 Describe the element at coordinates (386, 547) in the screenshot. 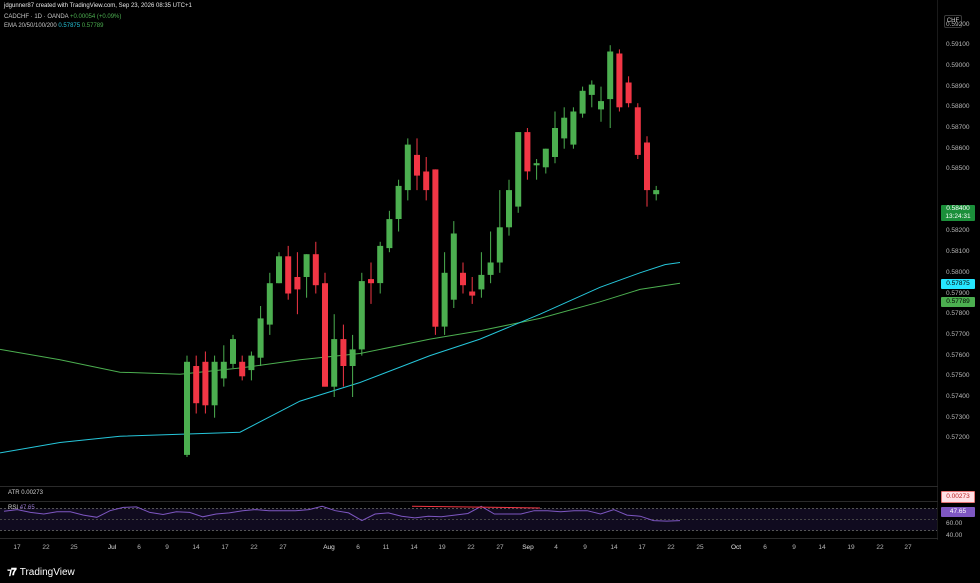

I see `date-tick-label: 11` at that location.